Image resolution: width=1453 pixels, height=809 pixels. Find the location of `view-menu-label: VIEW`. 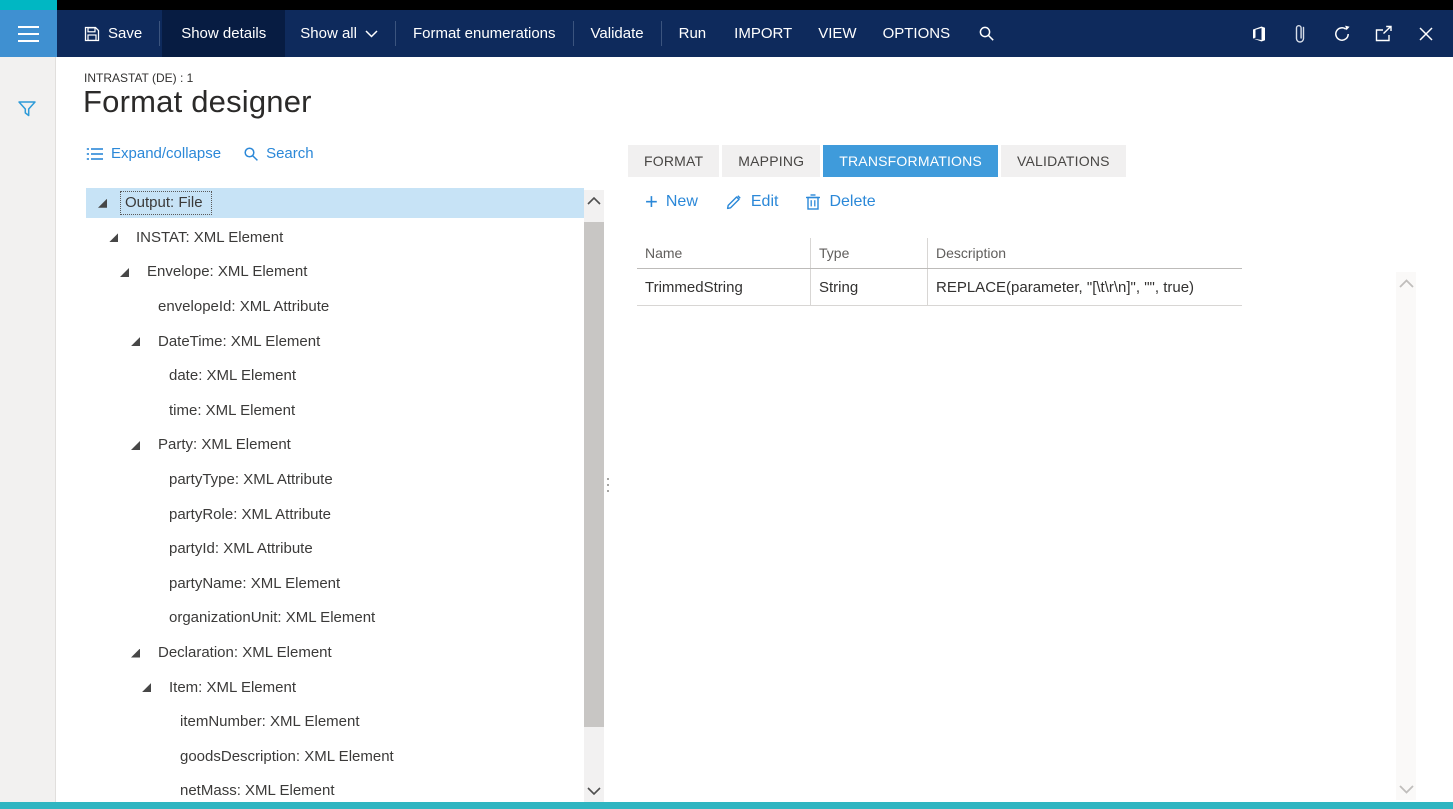

view-menu-label: VIEW is located at coordinates (837, 33).